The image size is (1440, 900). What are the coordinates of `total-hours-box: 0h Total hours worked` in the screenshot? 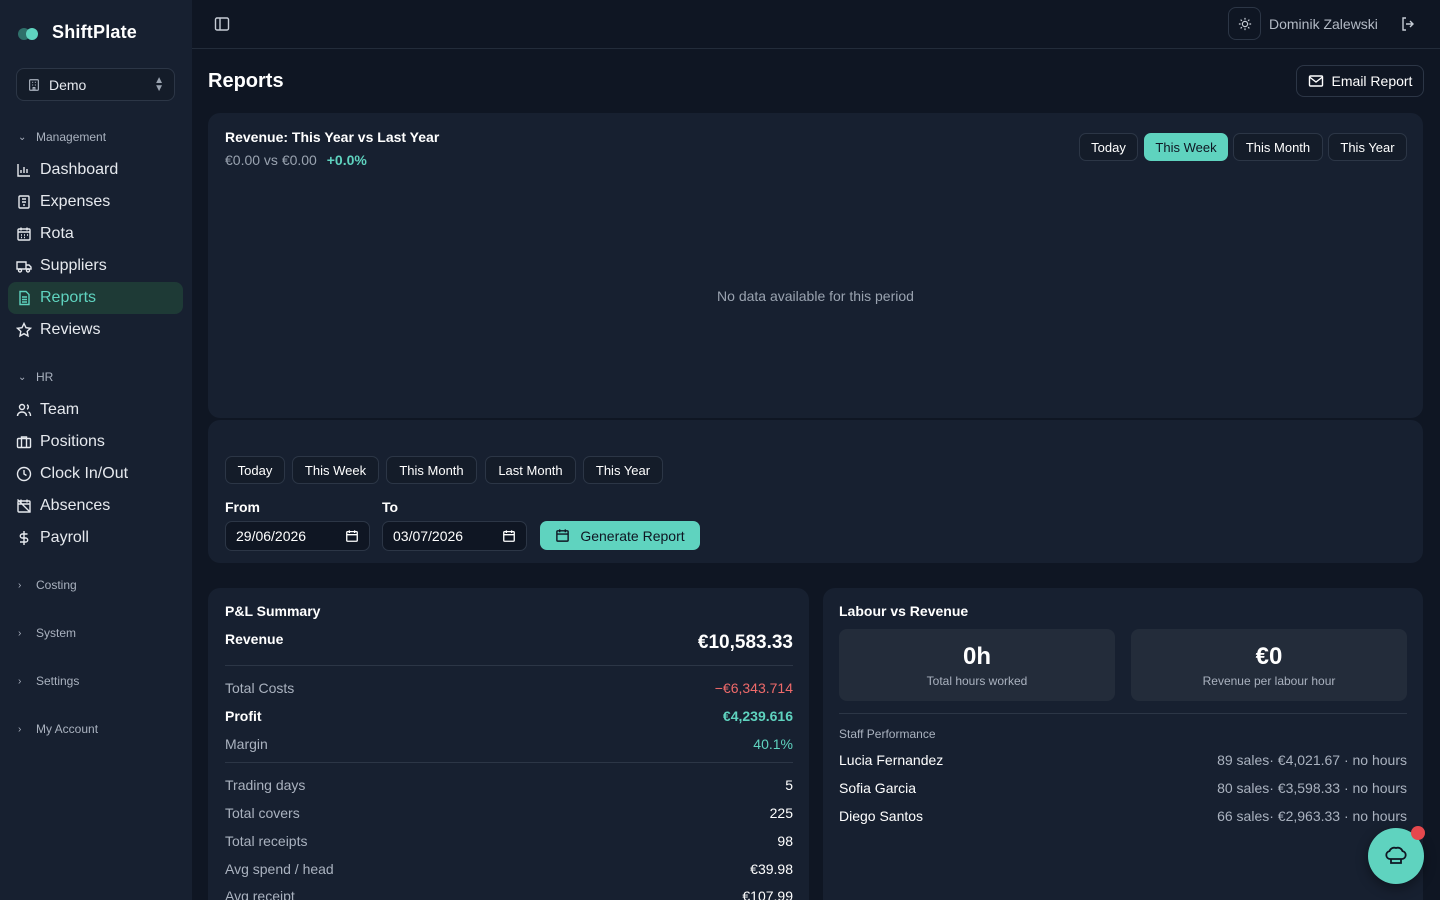 It's located at (977, 665).